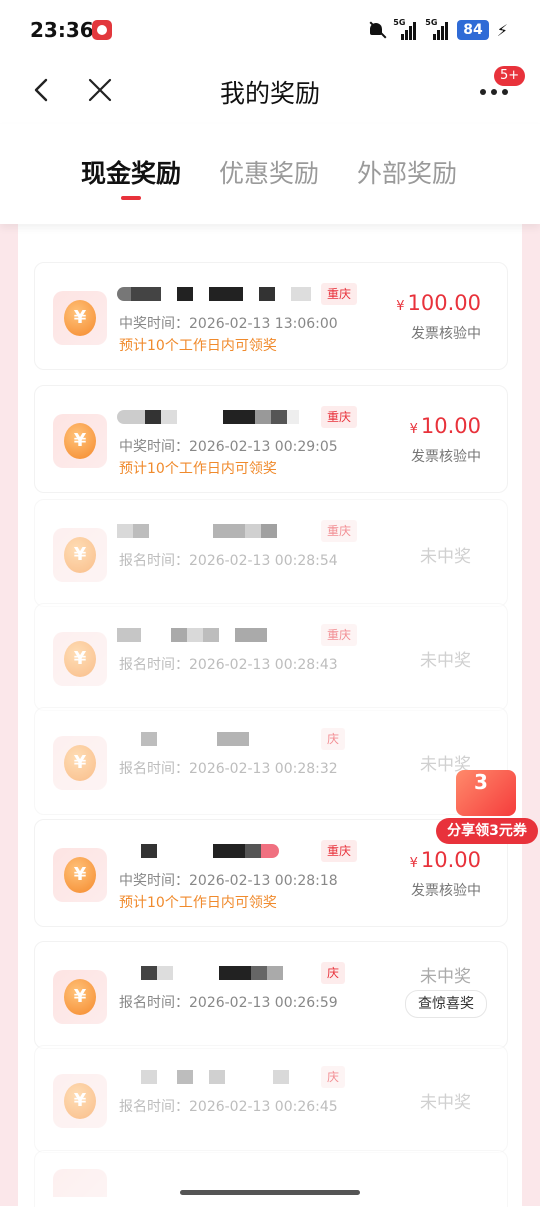 Image resolution: width=540 pixels, height=1207 pixels. What do you see at coordinates (444, 303) in the screenshot?
I see `amount-value: 100.00` at bounding box center [444, 303].